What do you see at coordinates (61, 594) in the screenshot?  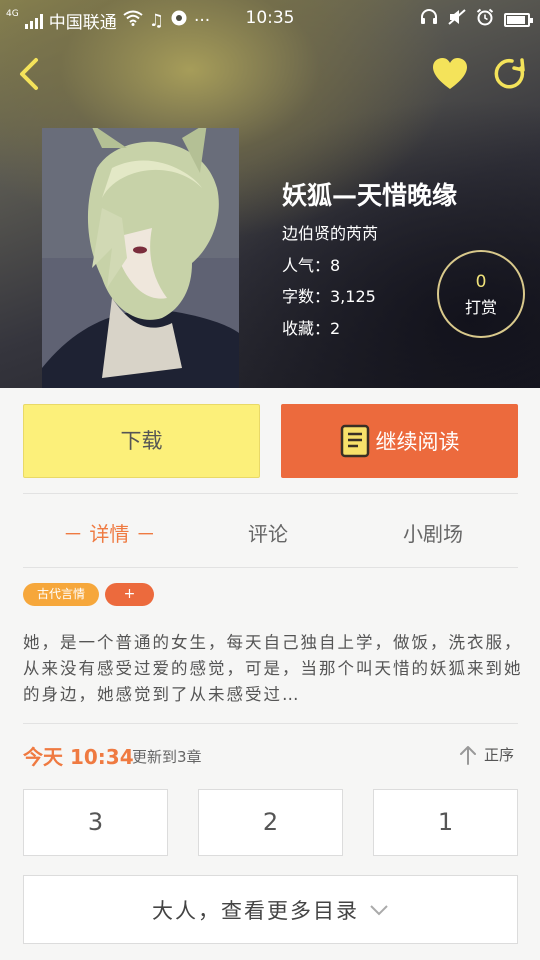 I see `genre-tag: 古代言情` at bounding box center [61, 594].